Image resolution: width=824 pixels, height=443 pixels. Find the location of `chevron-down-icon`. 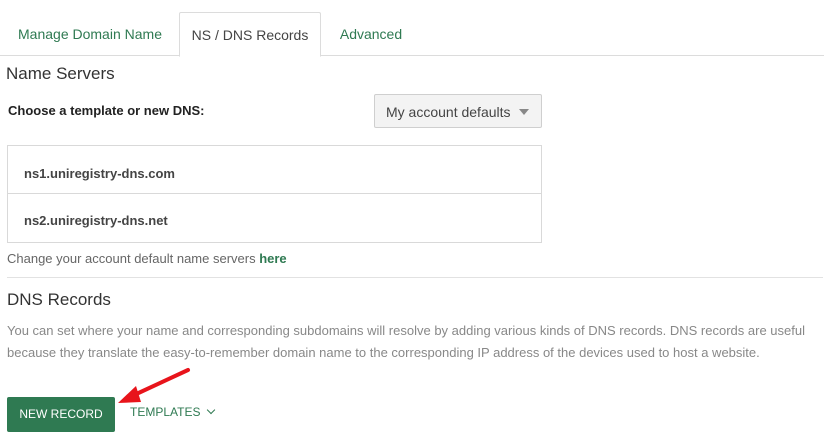

chevron-down-icon is located at coordinates (211, 410).